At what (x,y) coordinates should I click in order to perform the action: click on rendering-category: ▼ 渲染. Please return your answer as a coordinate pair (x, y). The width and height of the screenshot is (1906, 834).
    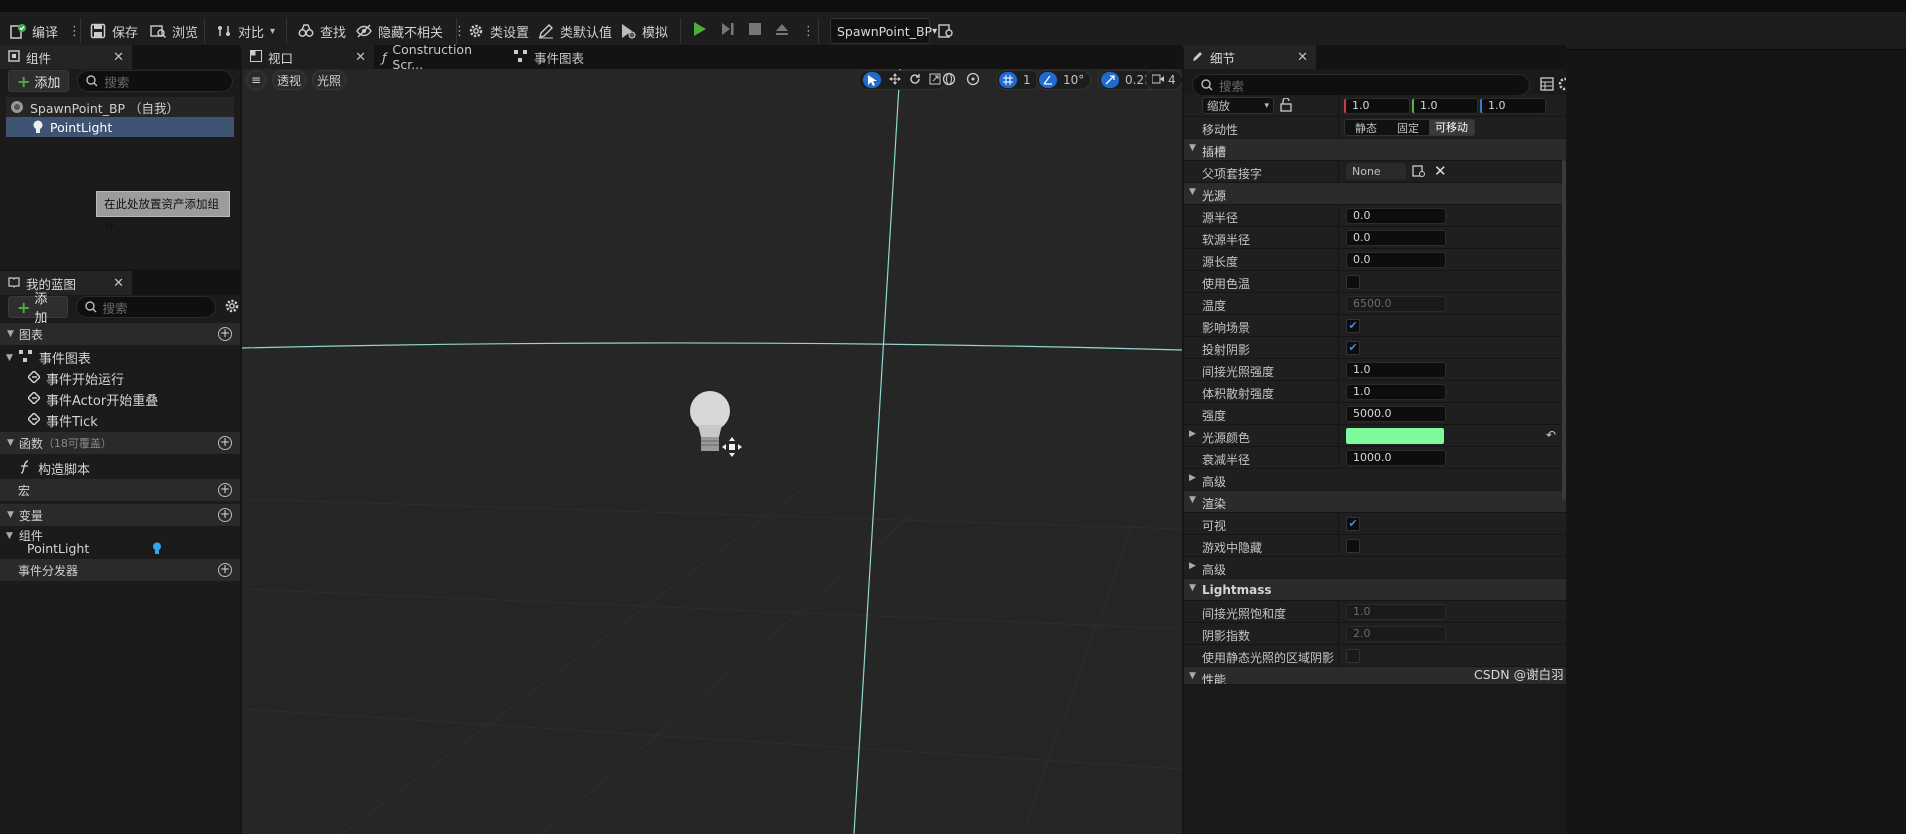
    Looking at the image, I should click on (1375, 502).